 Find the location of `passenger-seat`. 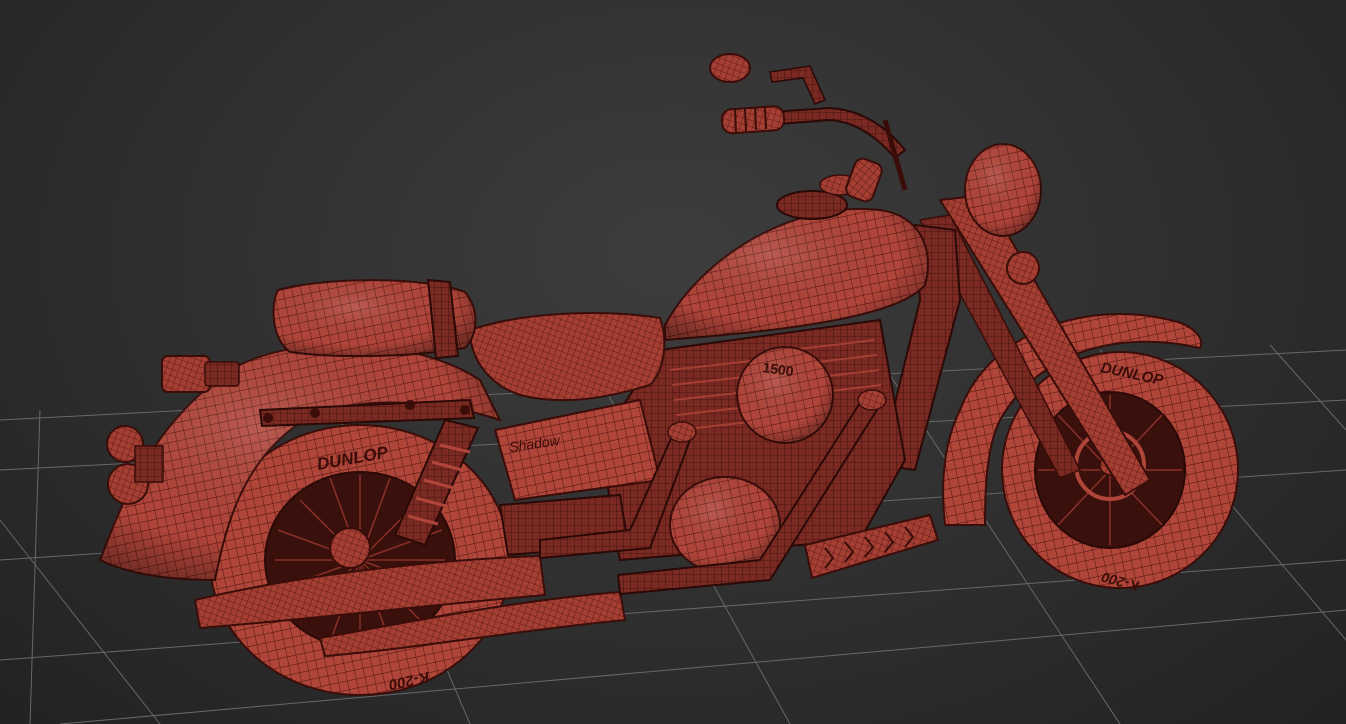

passenger-seat is located at coordinates (374, 319).